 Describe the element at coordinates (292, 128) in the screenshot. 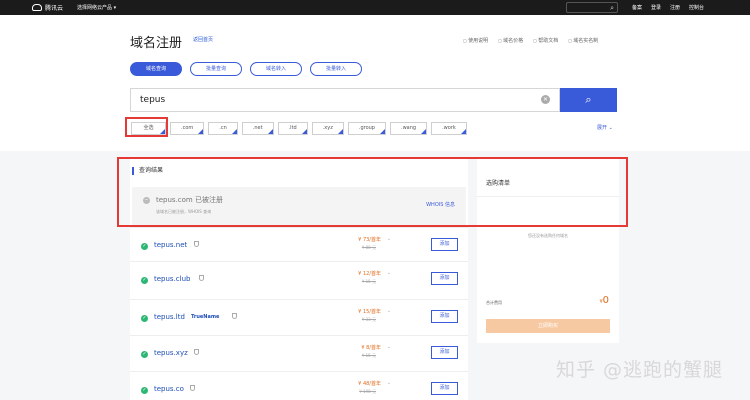

I see `suffix-ltd: .ltd` at that location.